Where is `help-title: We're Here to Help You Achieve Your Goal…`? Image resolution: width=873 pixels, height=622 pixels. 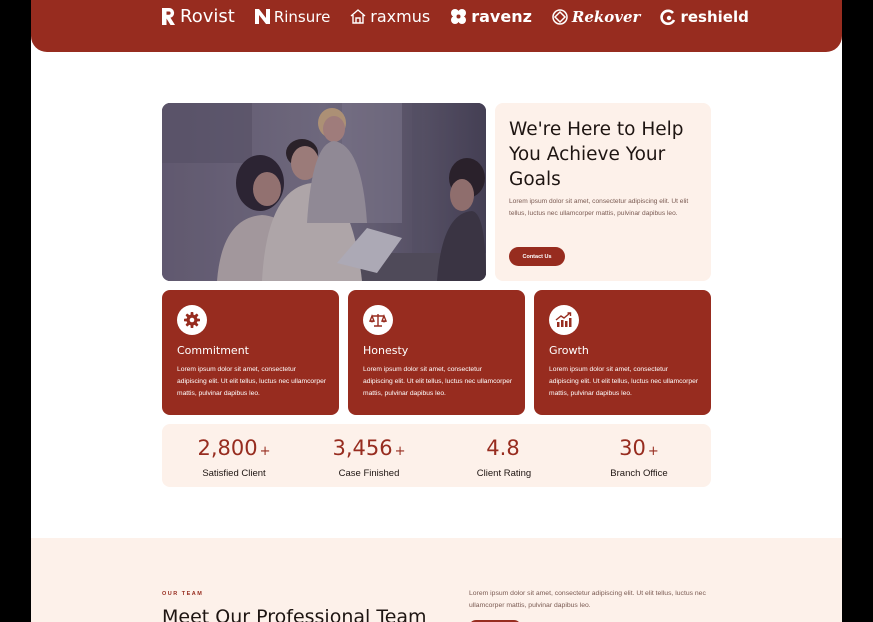
help-title: We're Here to Help You Achieve Your Goal… is located at coordinates (596, 154).